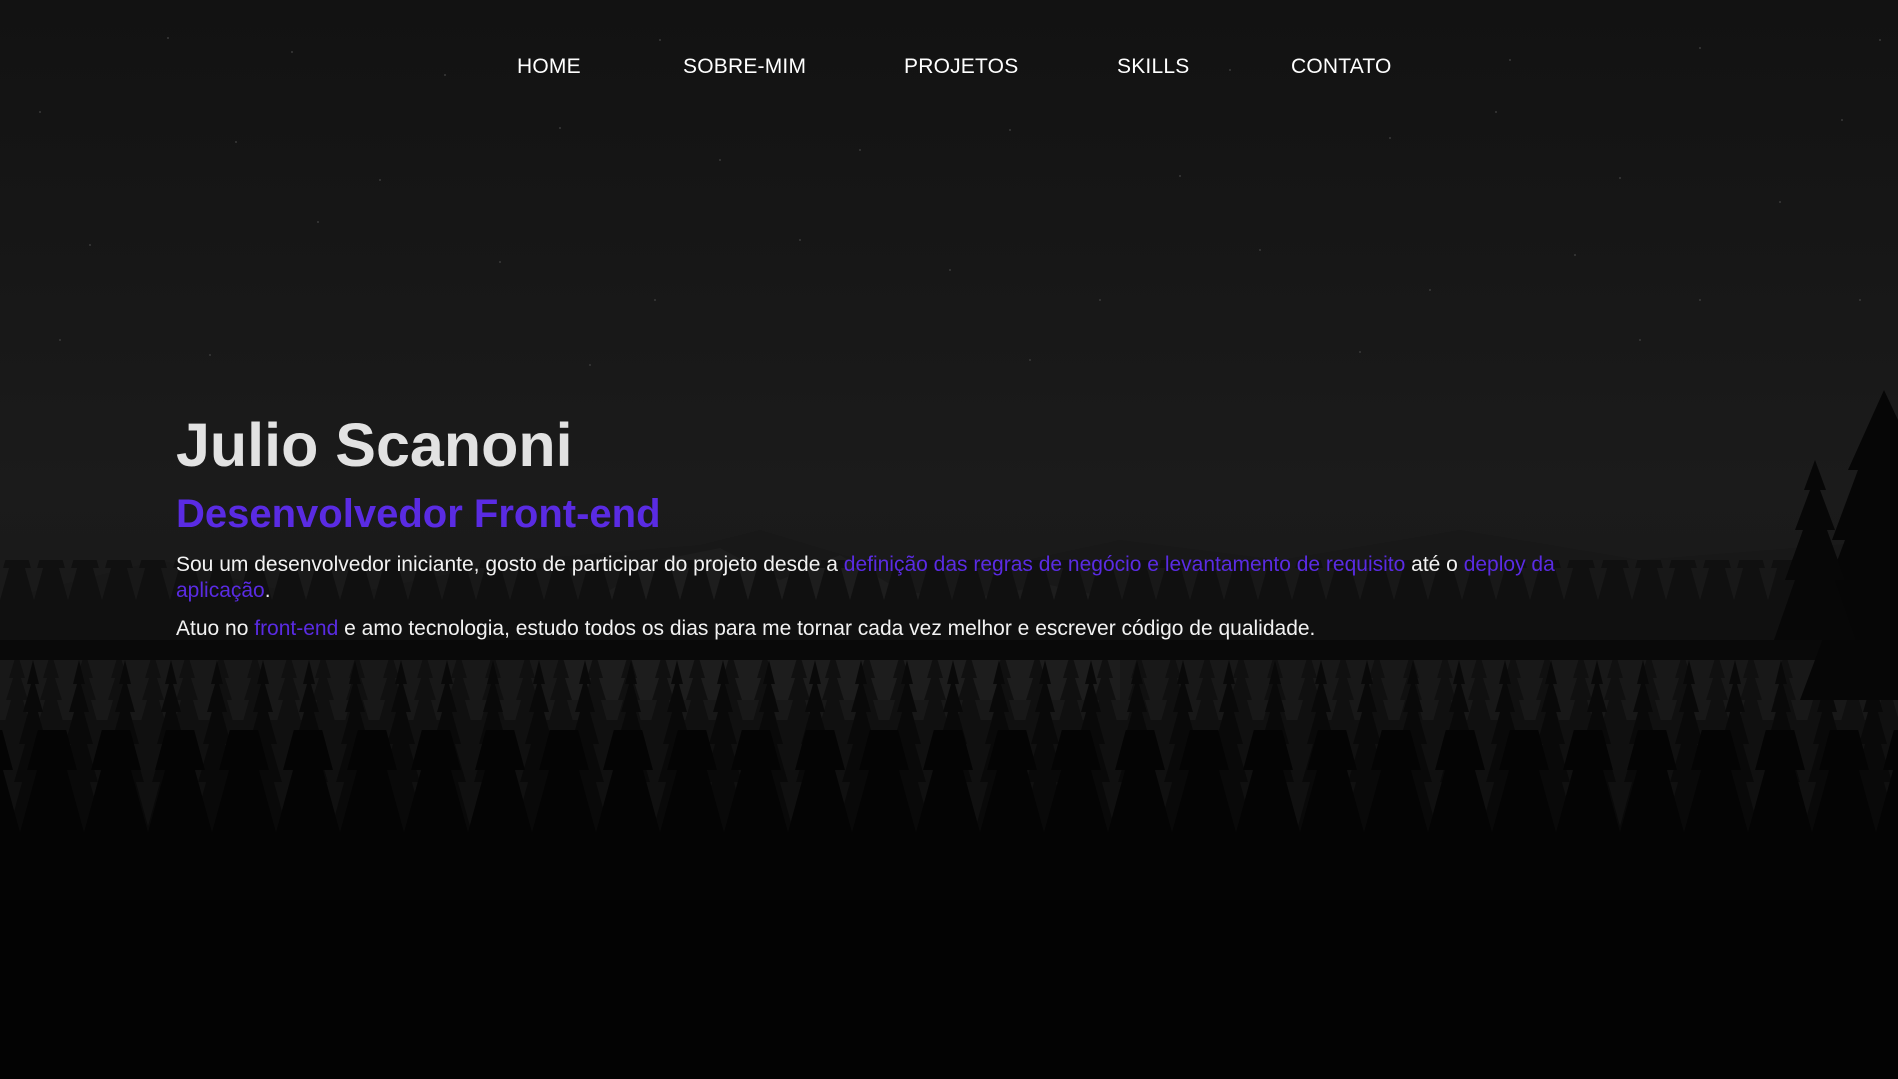  I want to click on intro-text-b: até o, so click(1434, 564).